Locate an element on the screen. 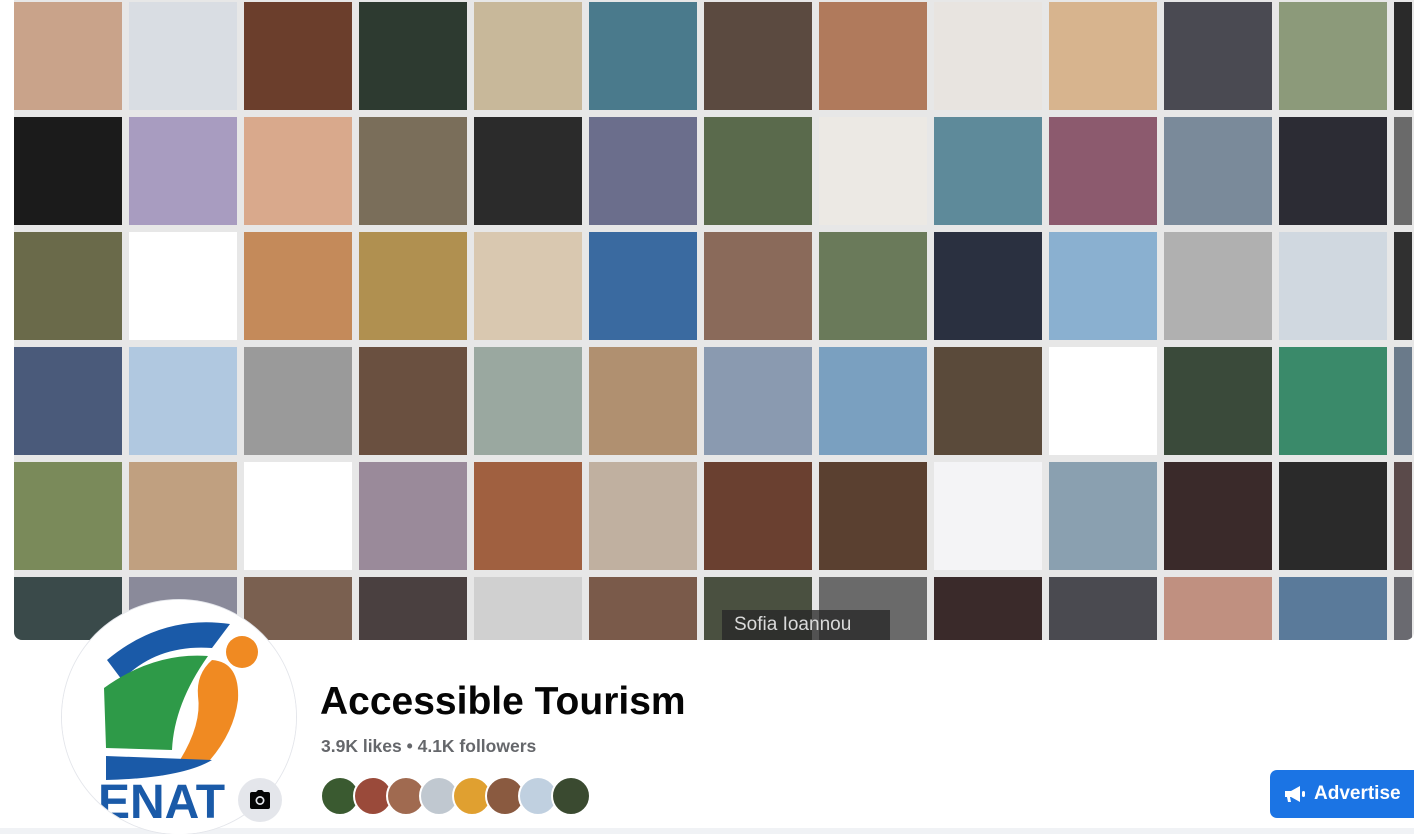 Image resolution: width=1414 pixels, height=834 pixels. advertise-button: Advertise is located at coordinates (1342, 794).